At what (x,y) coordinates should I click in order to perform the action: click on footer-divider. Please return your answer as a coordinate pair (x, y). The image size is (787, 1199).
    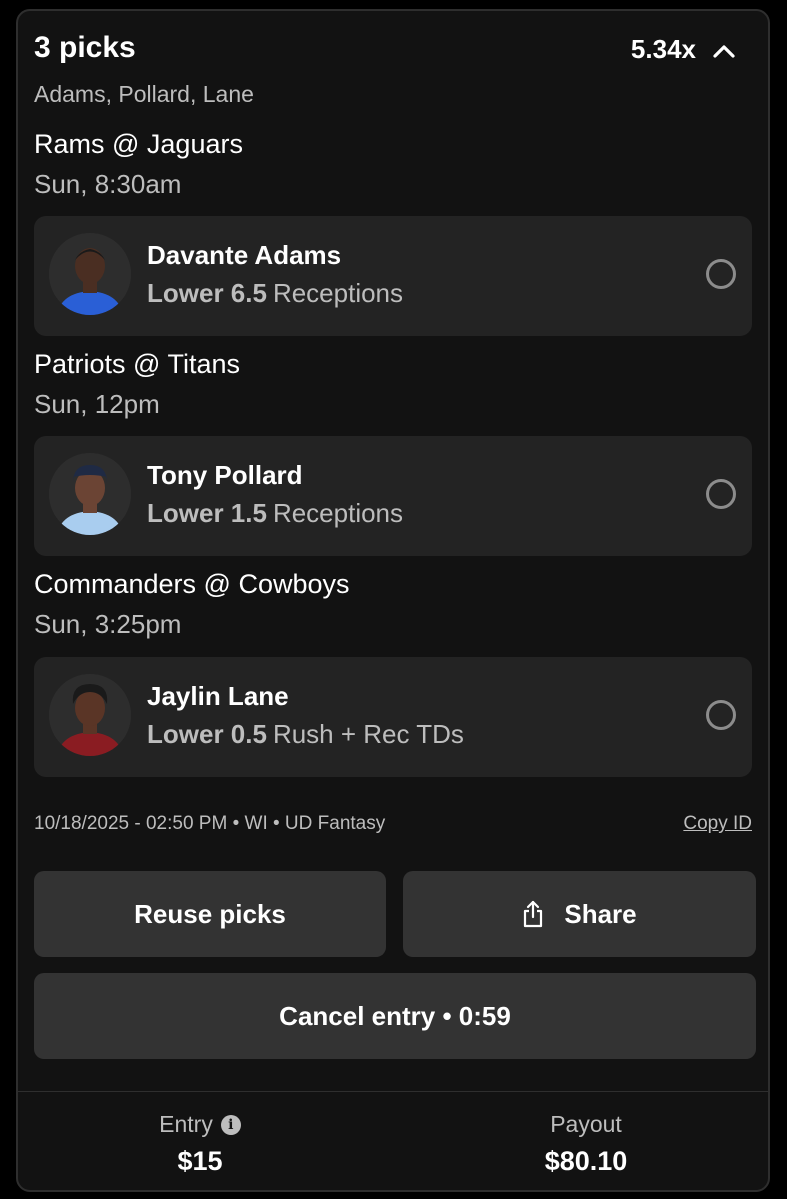
    Looking at the image, I should click on (393, 1091).